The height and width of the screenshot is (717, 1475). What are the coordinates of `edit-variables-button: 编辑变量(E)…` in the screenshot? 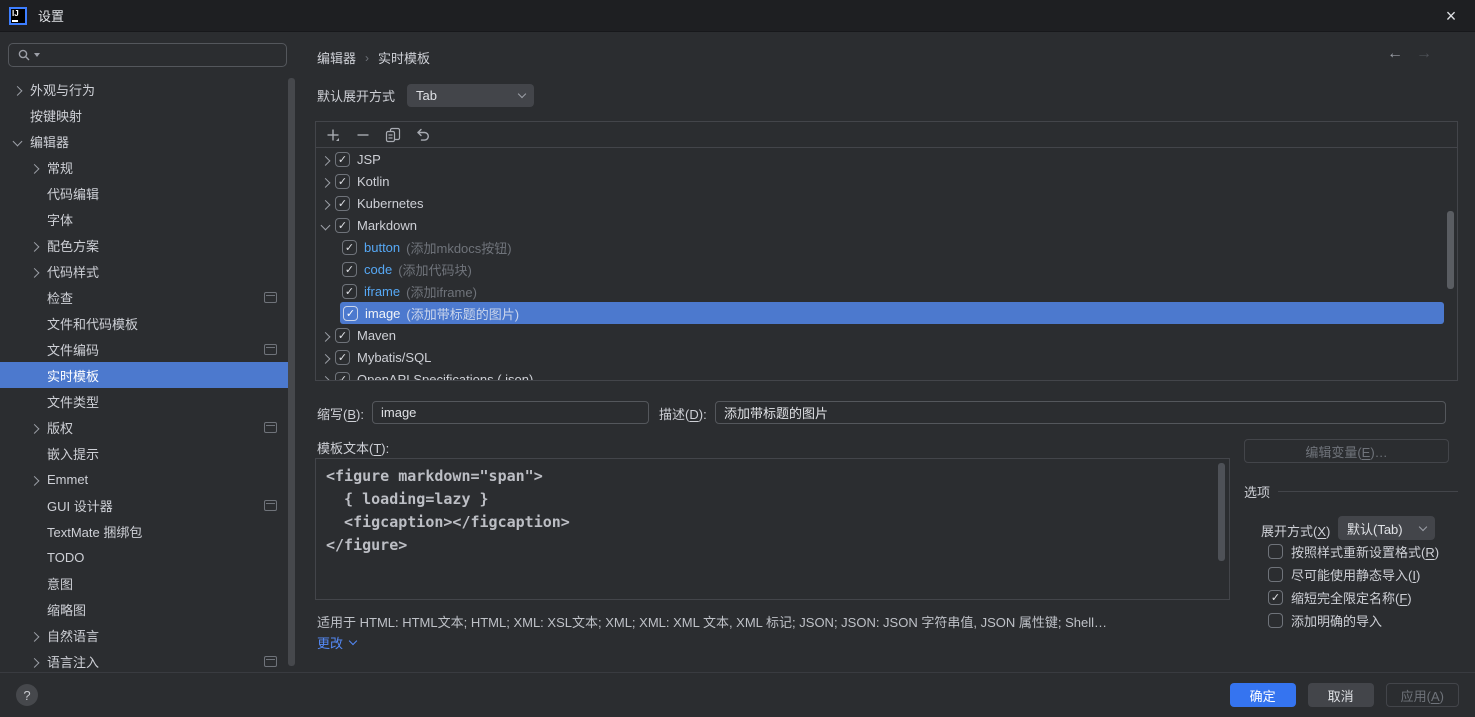 It's located at (1346, 451).